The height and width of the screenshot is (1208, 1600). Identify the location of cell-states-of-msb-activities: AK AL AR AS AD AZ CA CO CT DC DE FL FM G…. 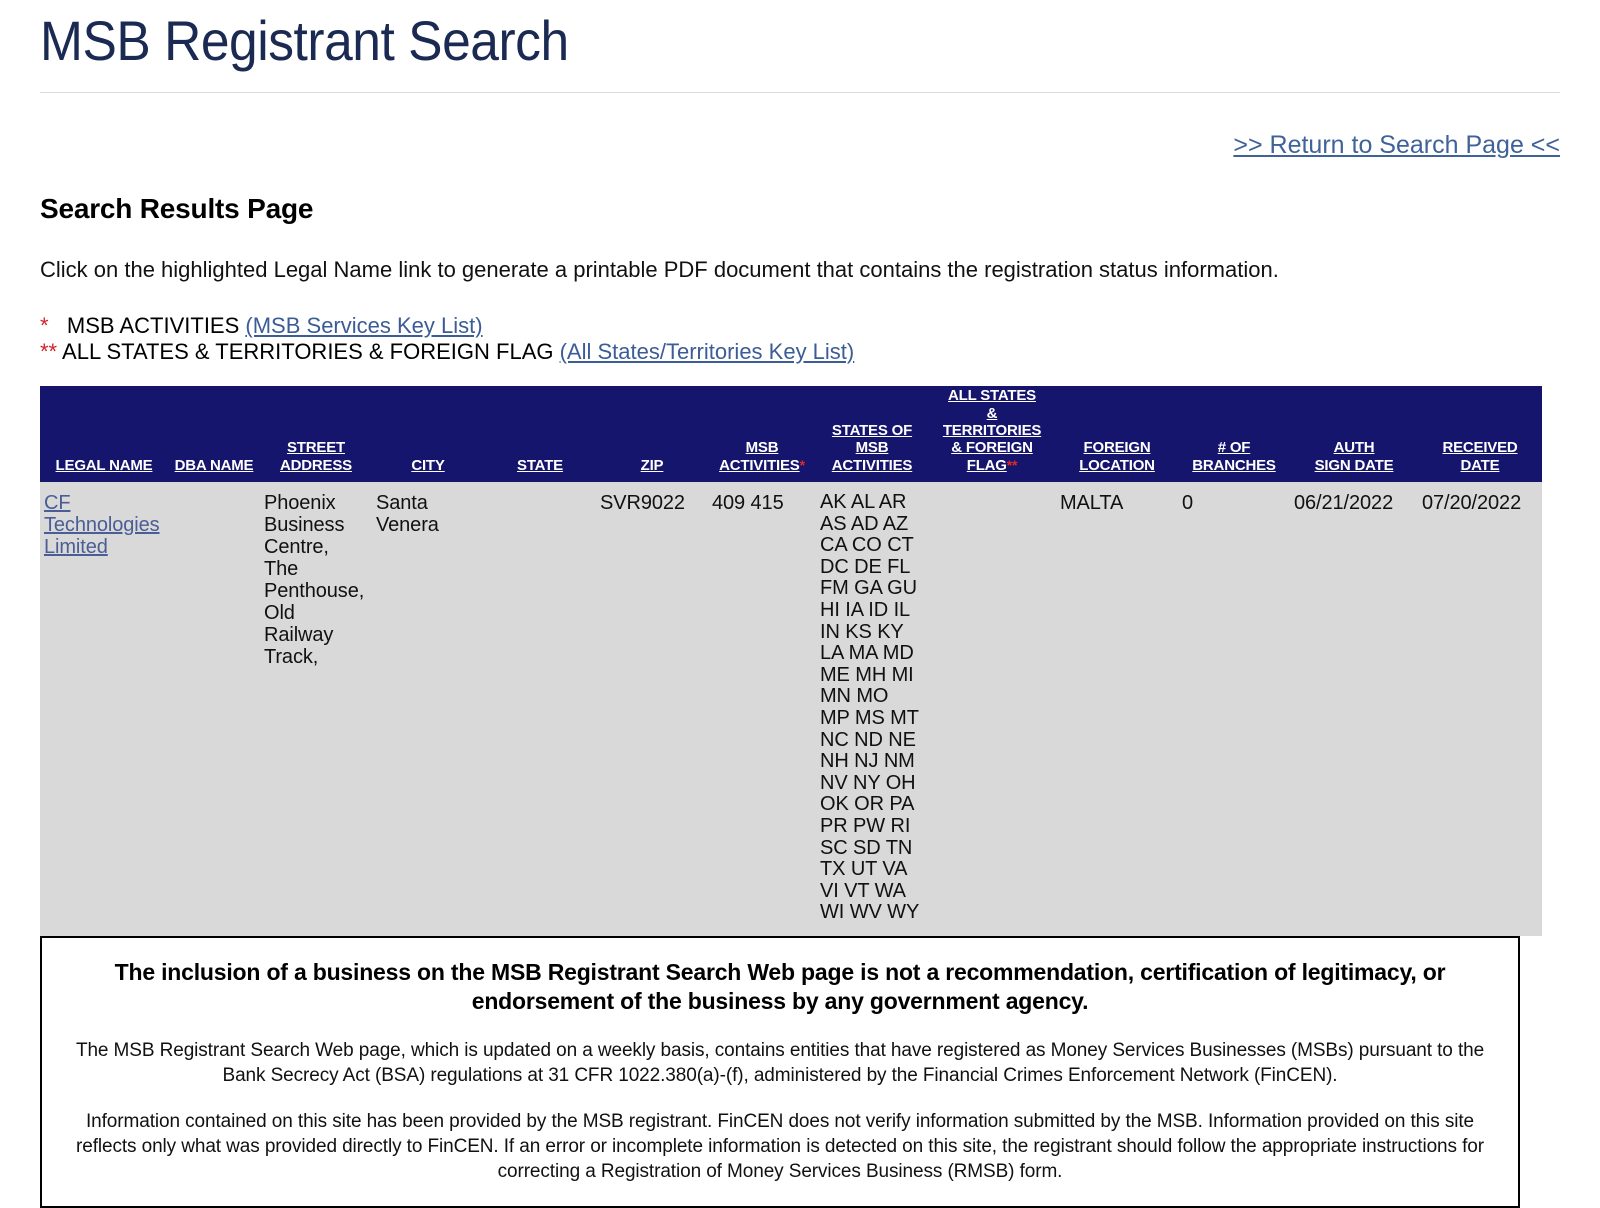
(872, 709).